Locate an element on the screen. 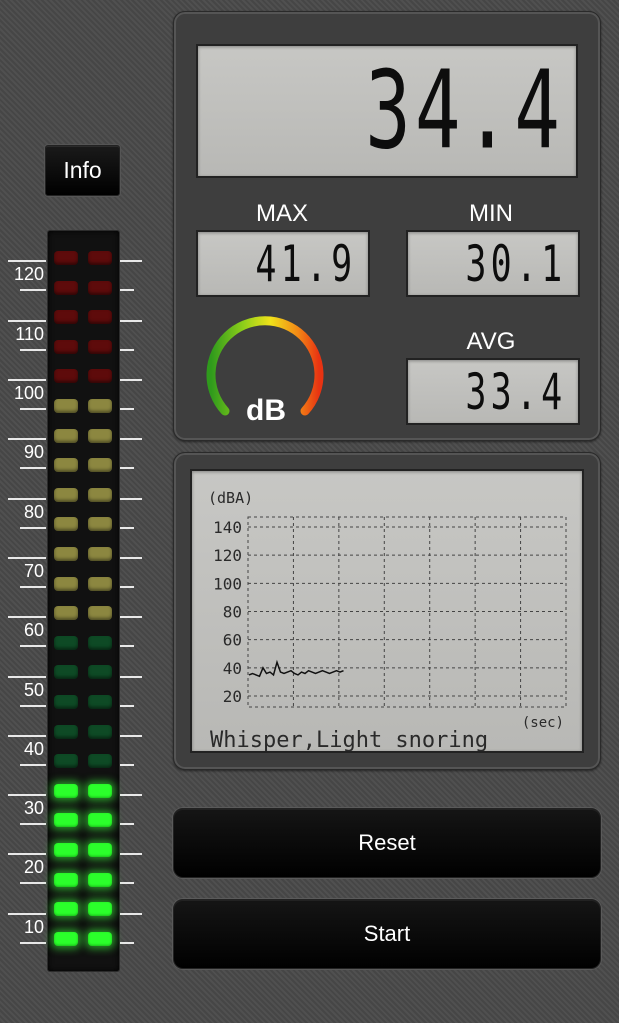 Image resolution: width=619 pixels, height=1023 pixels. db-unit-label: dB is located at coordinates (266, 410).